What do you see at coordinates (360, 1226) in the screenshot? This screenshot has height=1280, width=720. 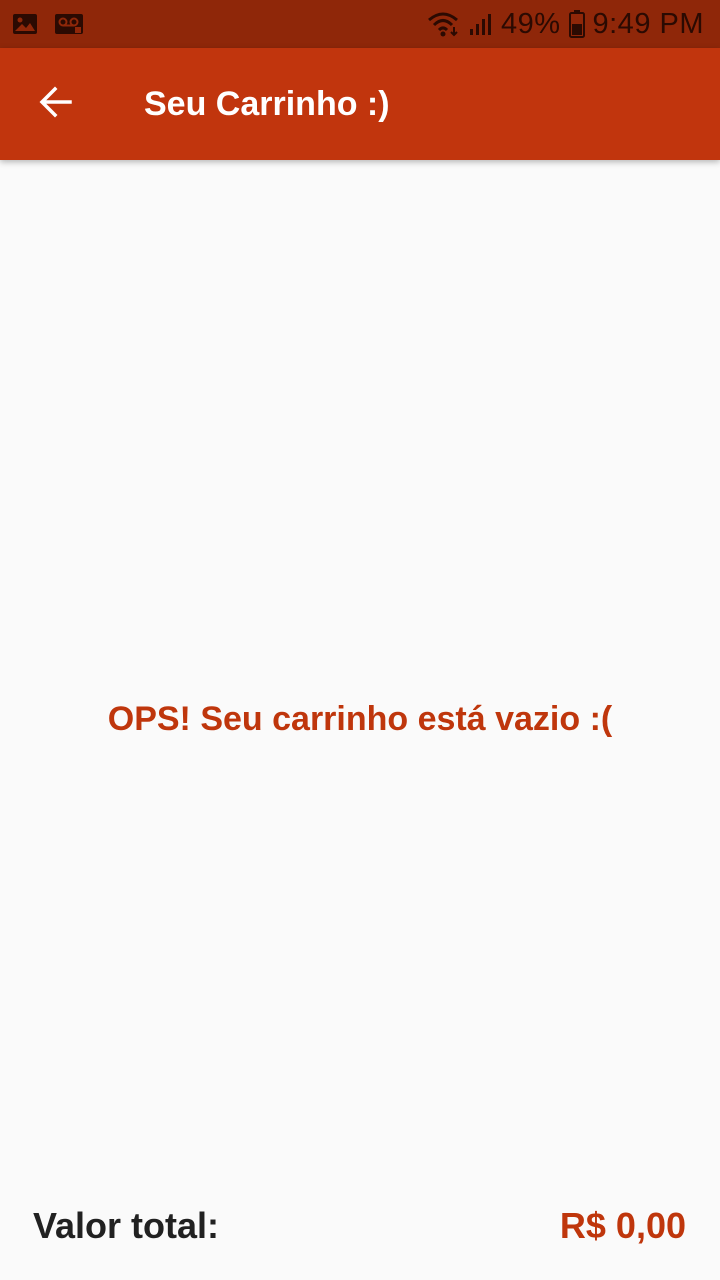 I see `cart-footer: Valor total: R$ 0,00` at bounding box center [360, 1226].